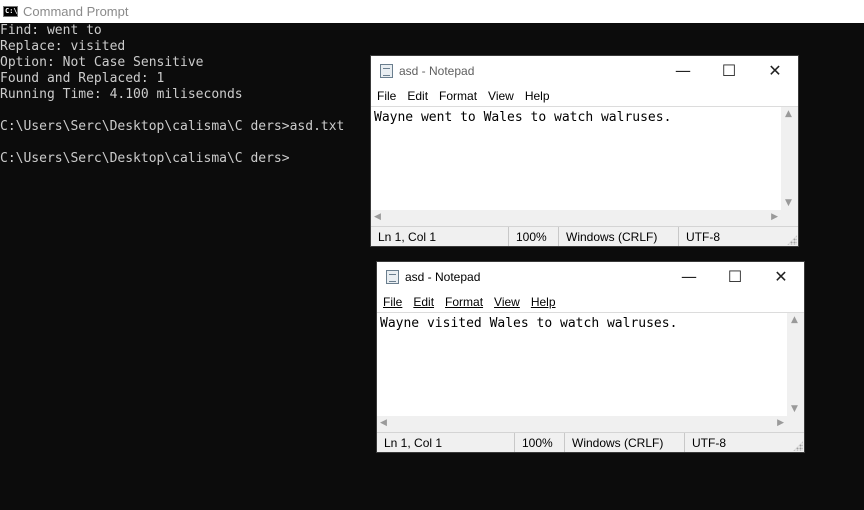 This screenshot has width=864, height=510. What do you see at coordinates (63, 46) in the screenshot?
I see `cmd-line: Replace: visited` at bounding box center [63, 46].